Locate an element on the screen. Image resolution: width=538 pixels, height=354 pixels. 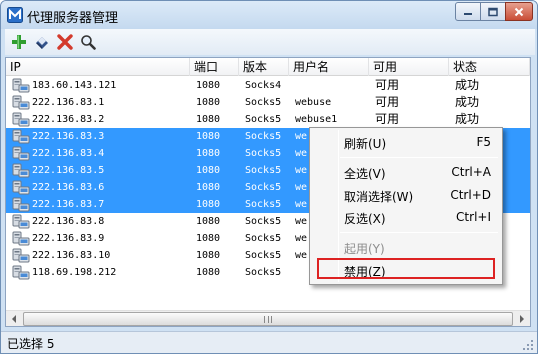
search-button is located at coordinates (88, 42).